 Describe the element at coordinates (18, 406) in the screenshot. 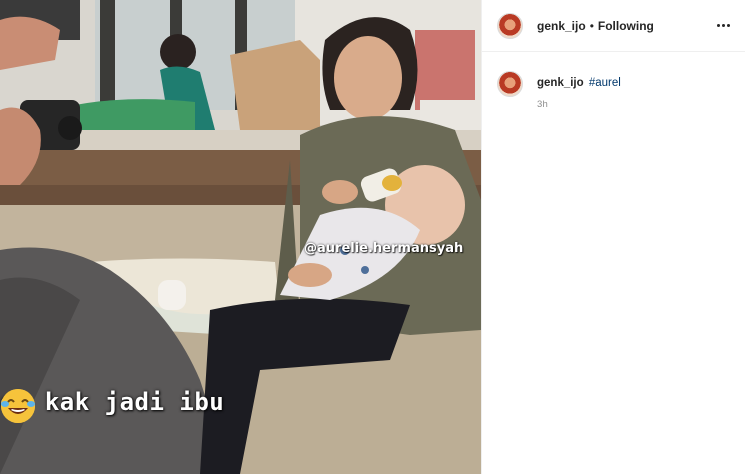

I see `face-with-tears-of-joy-emoji` at that location.